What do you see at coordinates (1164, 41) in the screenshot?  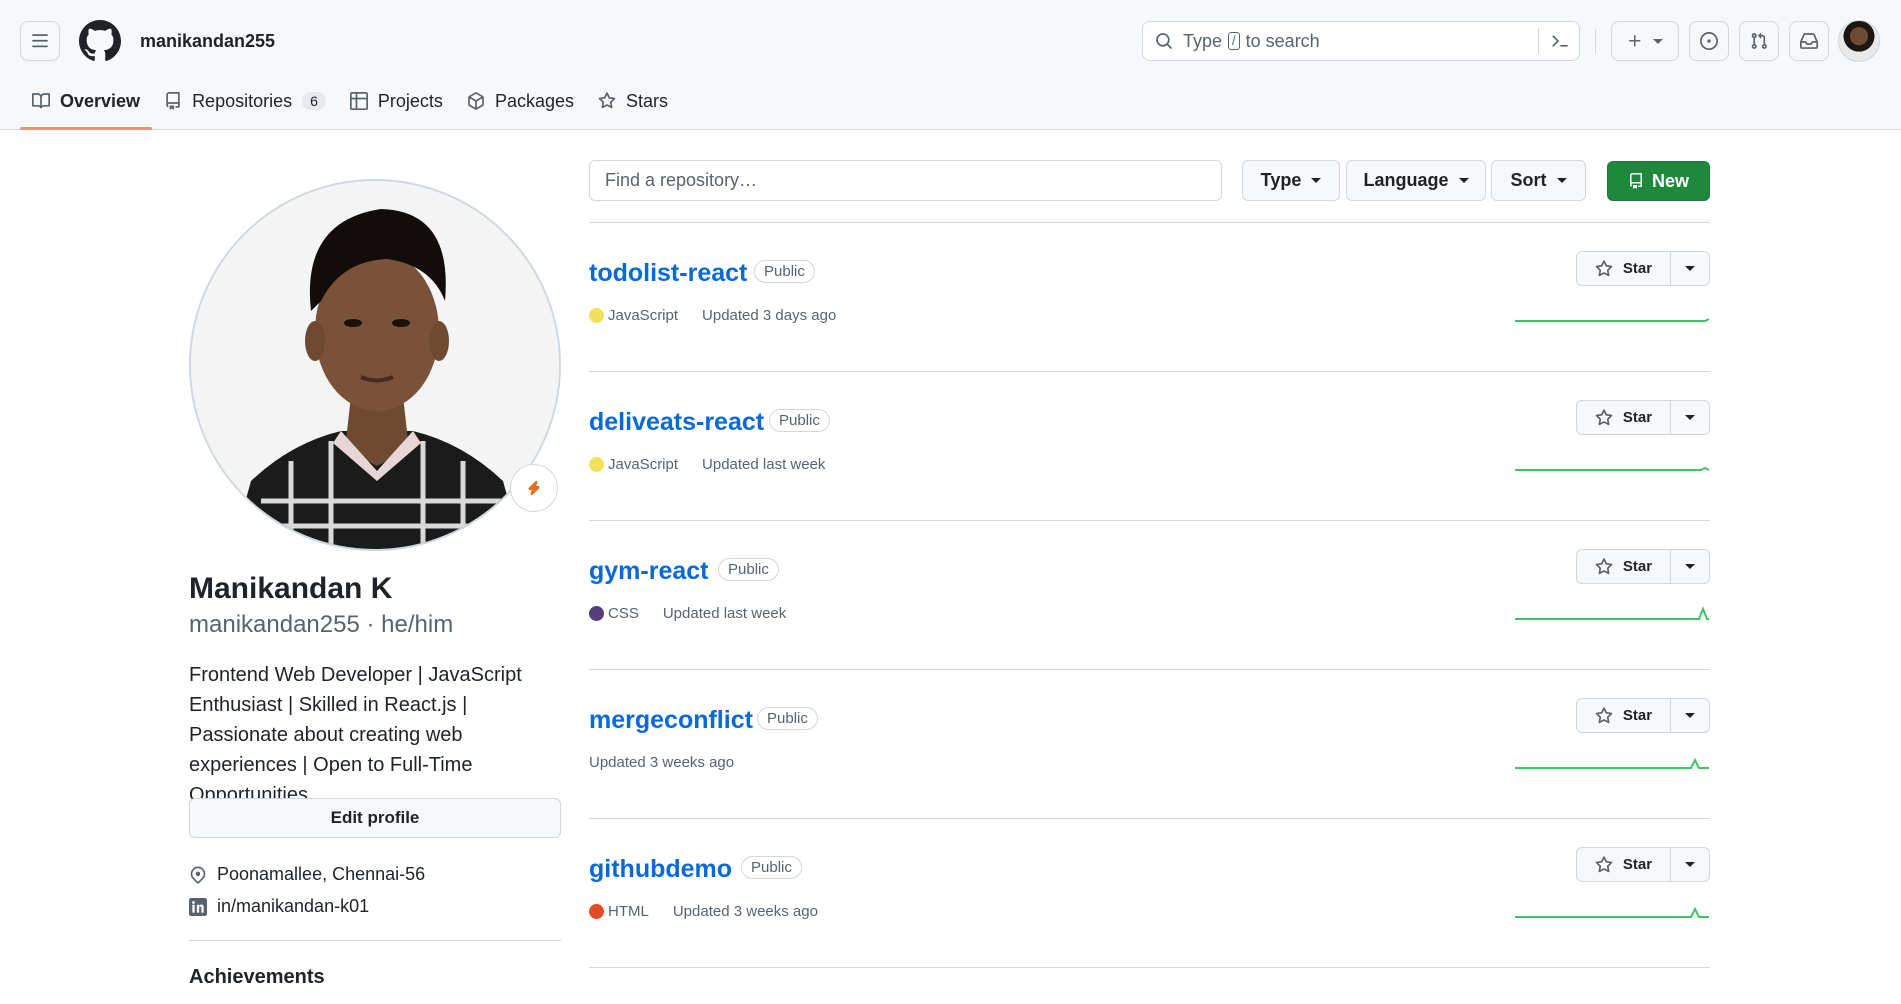 I see `search-icon` at bounding box center [1164, 41].